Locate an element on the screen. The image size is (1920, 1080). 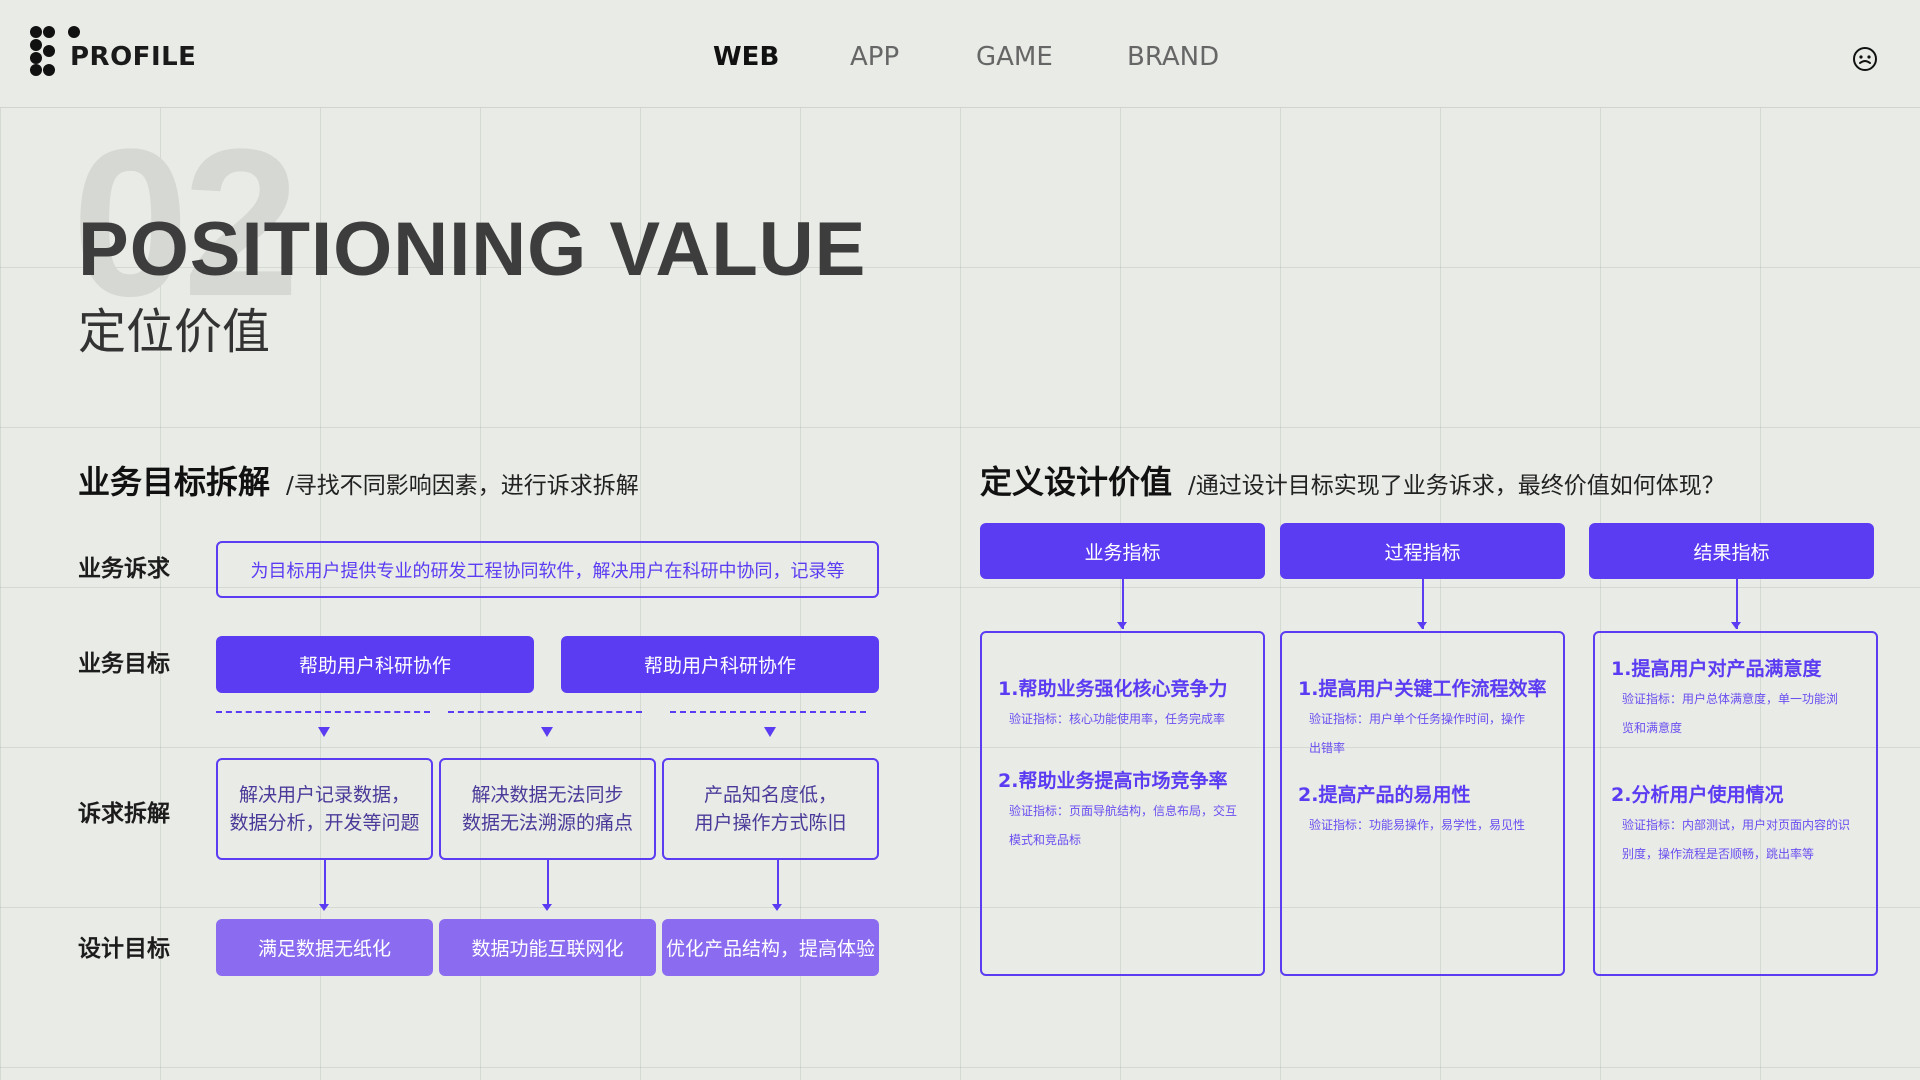
card-item-title: 2.提高产品的易用性 is located at coordinates (1384, 795).